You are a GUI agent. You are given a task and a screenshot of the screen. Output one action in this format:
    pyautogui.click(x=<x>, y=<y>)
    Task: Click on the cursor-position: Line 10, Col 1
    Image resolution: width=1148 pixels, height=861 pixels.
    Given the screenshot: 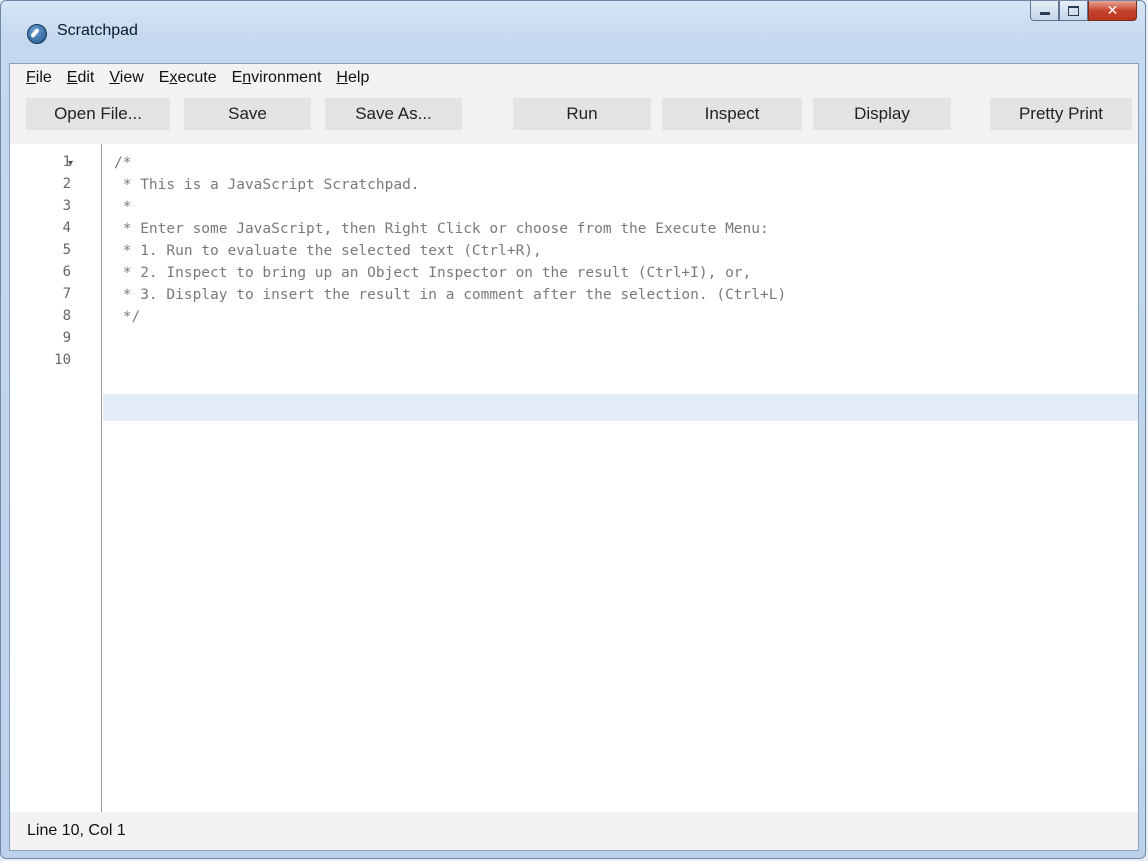 What is the action you would take?
    pyautogui.click(x=76, y=830)
    